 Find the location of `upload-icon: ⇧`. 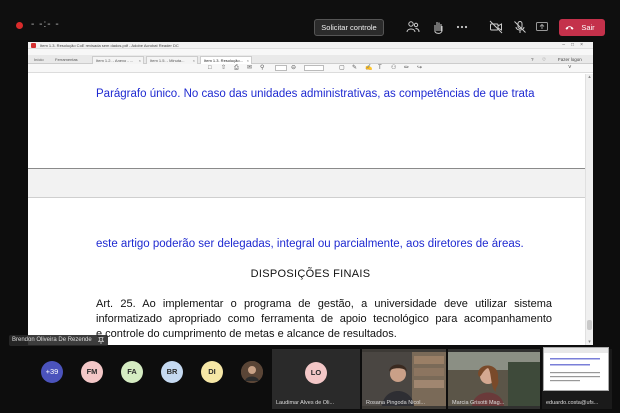

upload-icon: ⇧ is located at coordinates (223, 68).